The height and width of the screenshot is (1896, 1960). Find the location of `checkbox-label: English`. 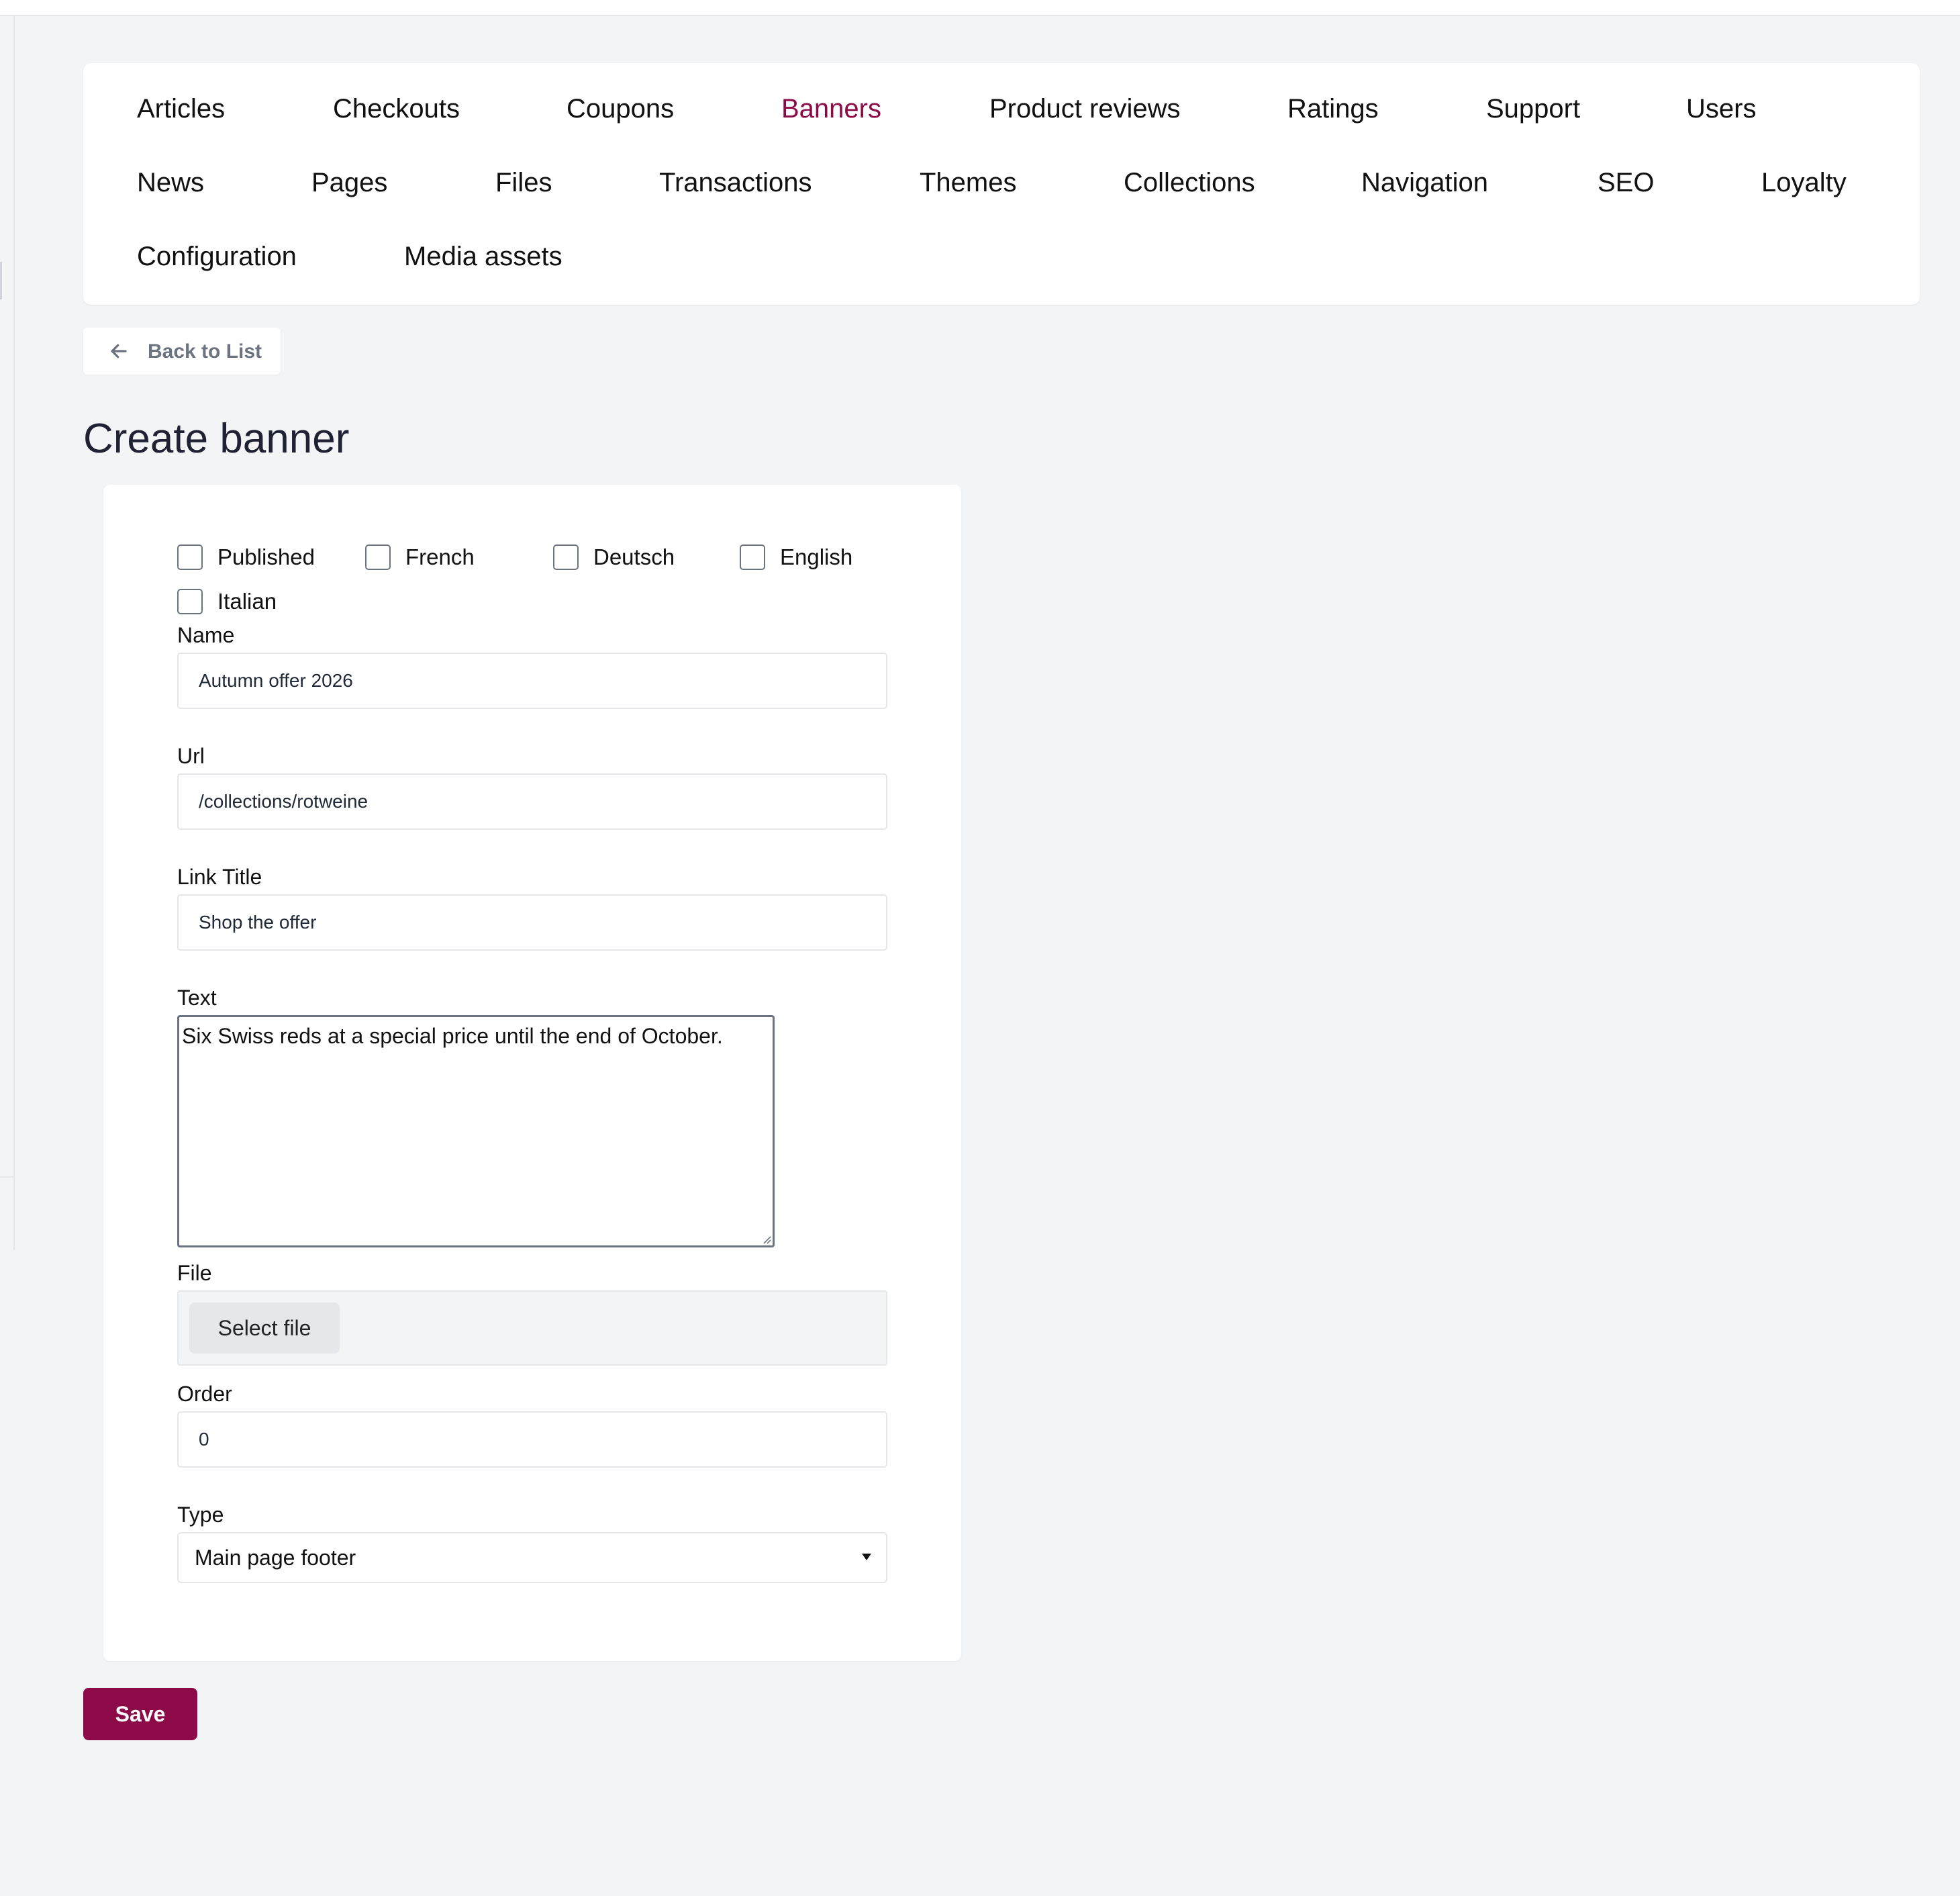

checkbox-label: English is located at coordinates (816, 556).